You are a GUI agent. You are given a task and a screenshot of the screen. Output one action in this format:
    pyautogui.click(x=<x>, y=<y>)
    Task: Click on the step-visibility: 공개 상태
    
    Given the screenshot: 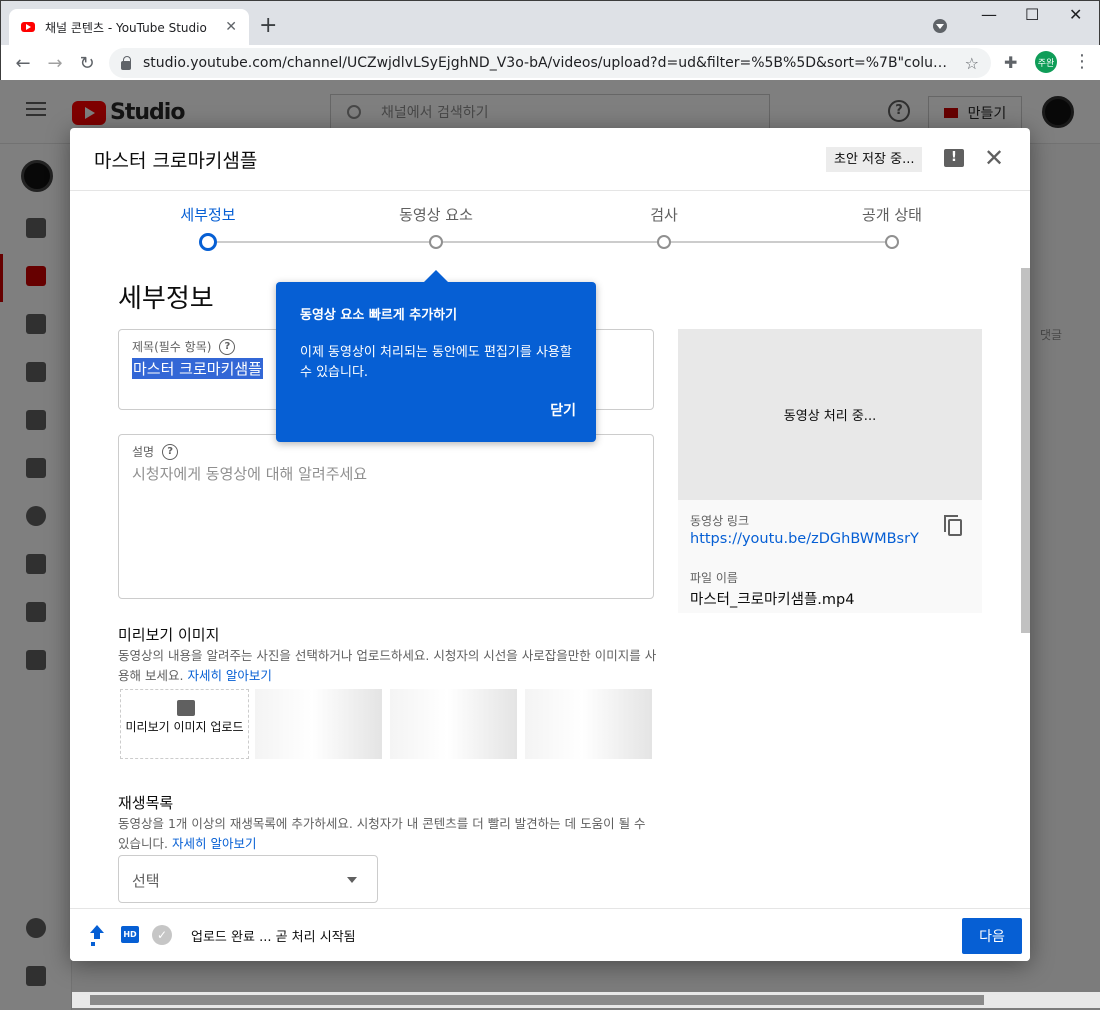 What is the action you would take?
    pyautogui.click(x=892, y=214)
    